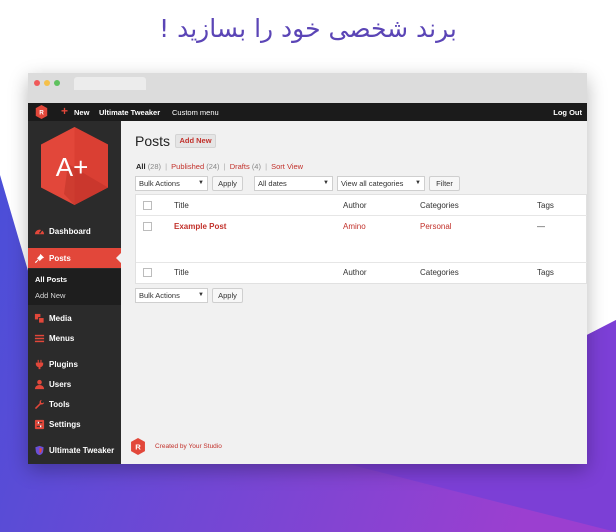  Describe the element at coordinates (39, 450) in the screenshot. I see `shield-icon` at that location.